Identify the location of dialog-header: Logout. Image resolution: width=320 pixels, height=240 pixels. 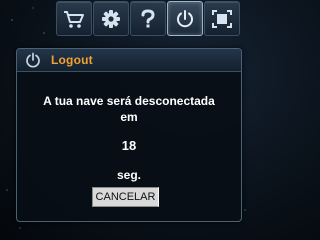
(129, 60).